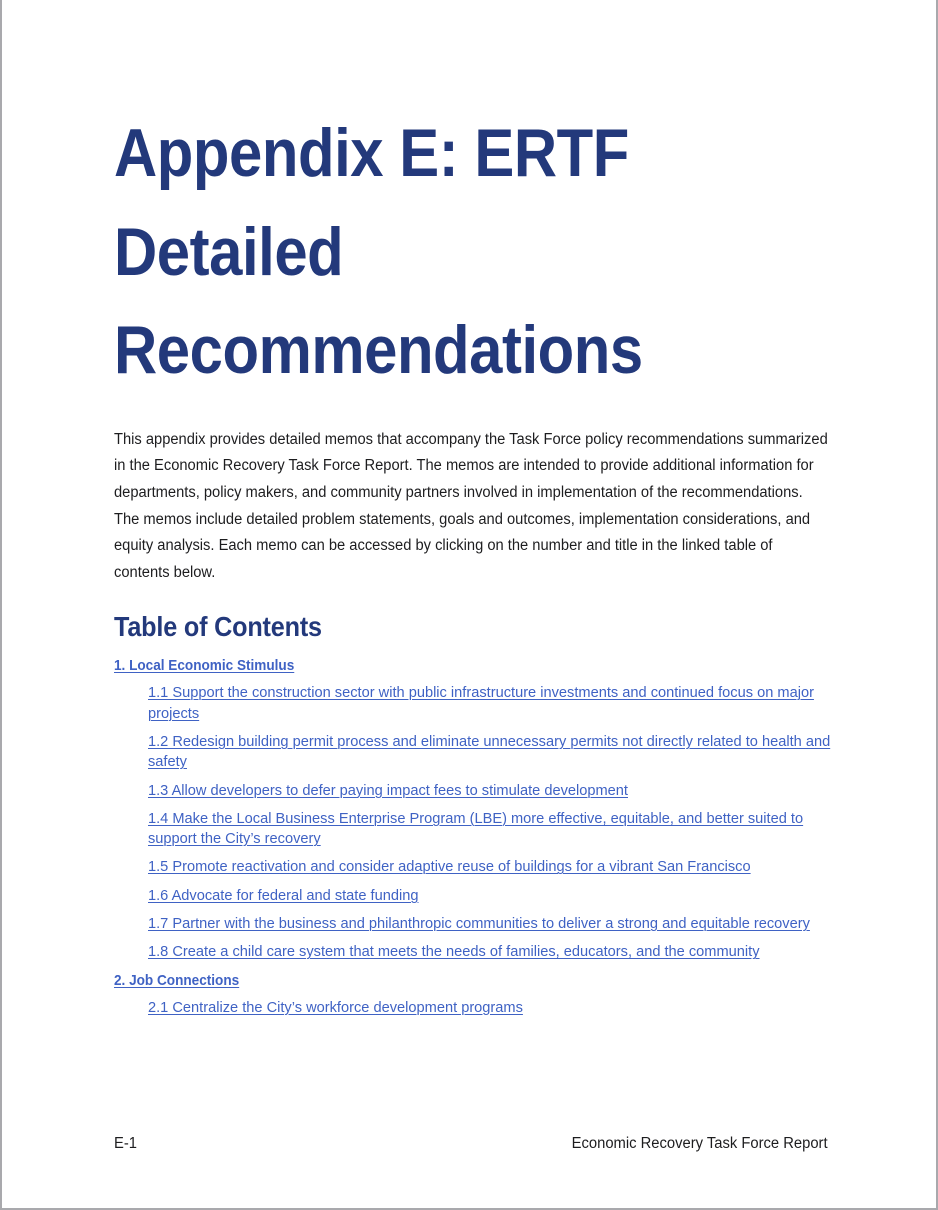 The width and height of the screenshot is (938, 1210). Describe the element at coordinates (218, 627) in the screenshot. I see `table-of-contents-heading: Table of Contents` at that location.